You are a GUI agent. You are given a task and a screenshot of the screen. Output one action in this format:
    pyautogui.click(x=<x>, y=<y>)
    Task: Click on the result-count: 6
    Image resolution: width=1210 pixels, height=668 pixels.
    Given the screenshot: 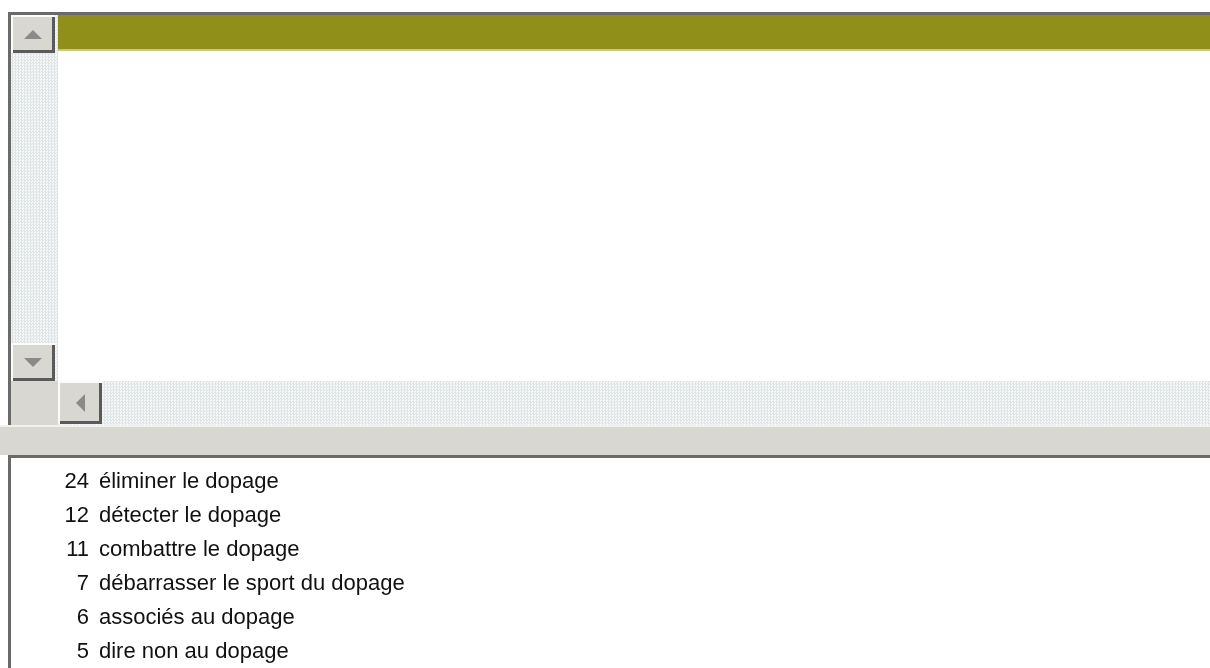 What is the action you would take?
    pyautogui.click(x=82, y=617)
    